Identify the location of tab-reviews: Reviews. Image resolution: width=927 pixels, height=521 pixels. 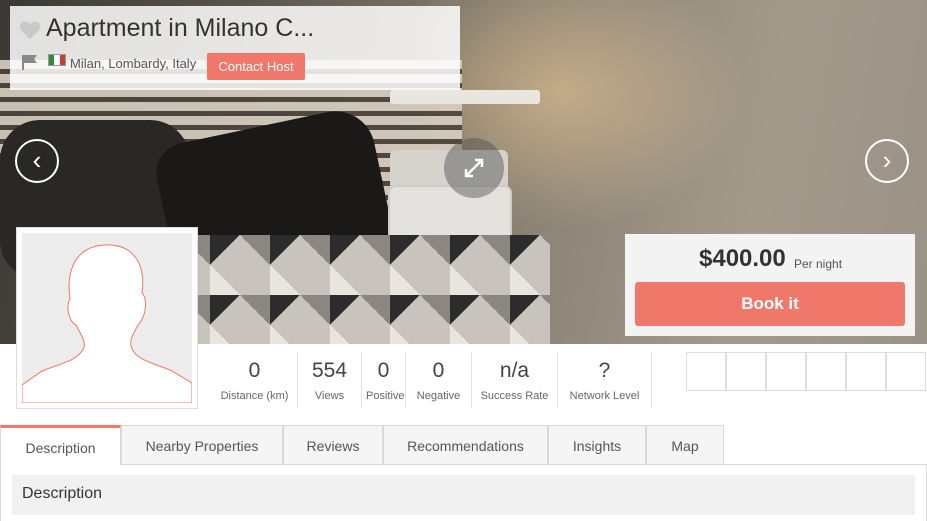
(333, 444).